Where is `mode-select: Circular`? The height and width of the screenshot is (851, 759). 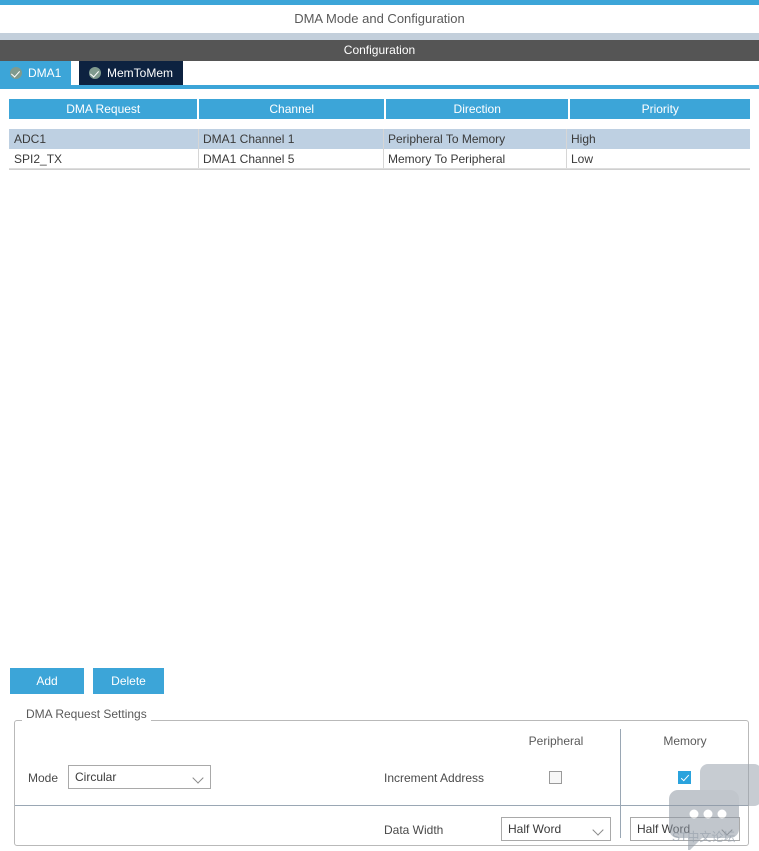
mode-select: Circular is located at coordinates (139, 777).